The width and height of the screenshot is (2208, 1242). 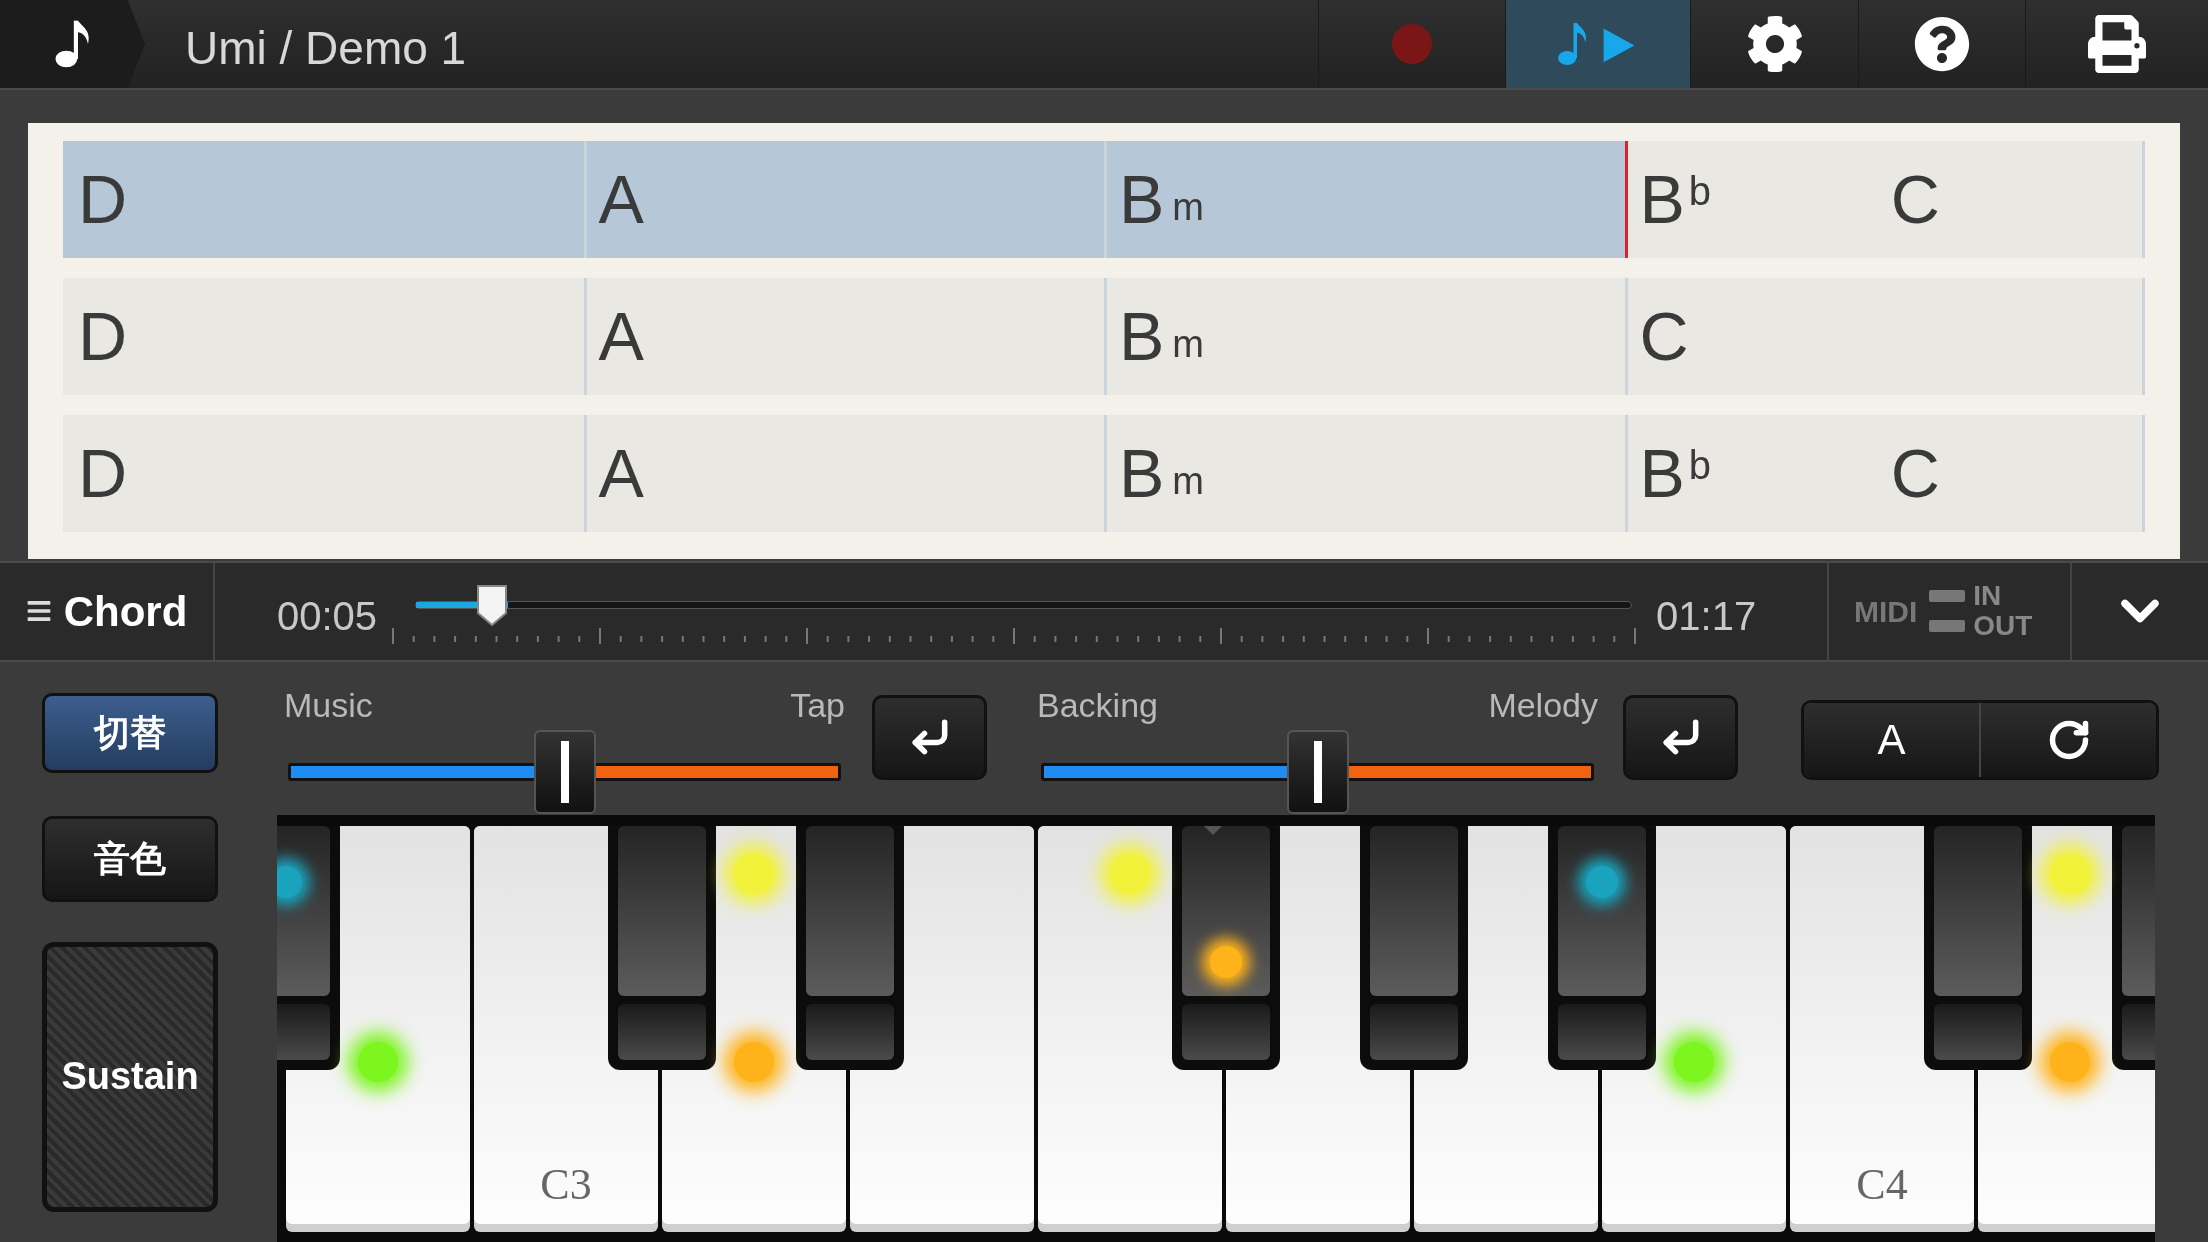 I want to click on midi-port-label: OUT, so click(x=2003, y=626).